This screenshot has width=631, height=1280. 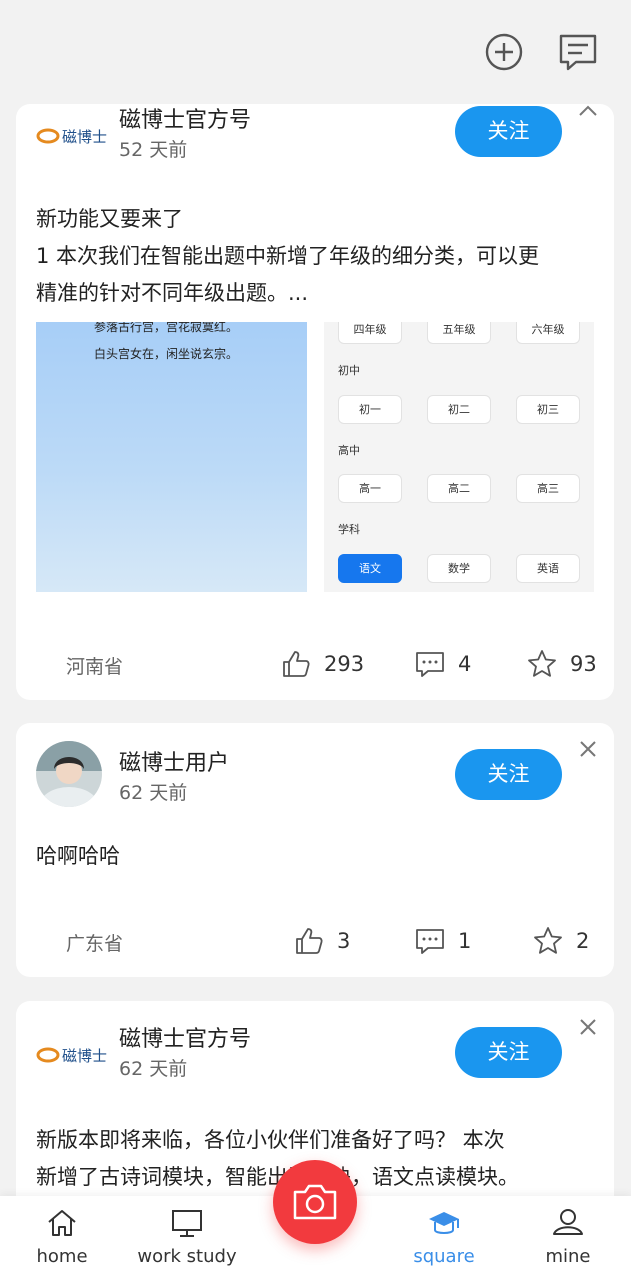 I want to click on user-icon, so click(x=568, y=1222).